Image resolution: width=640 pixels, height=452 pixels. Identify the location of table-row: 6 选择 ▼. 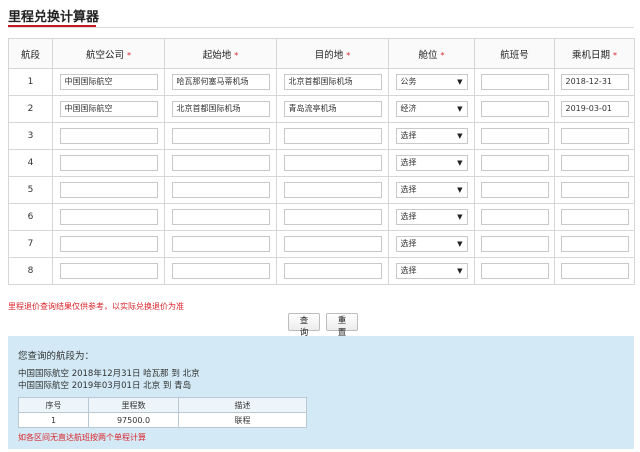
(321, 217).